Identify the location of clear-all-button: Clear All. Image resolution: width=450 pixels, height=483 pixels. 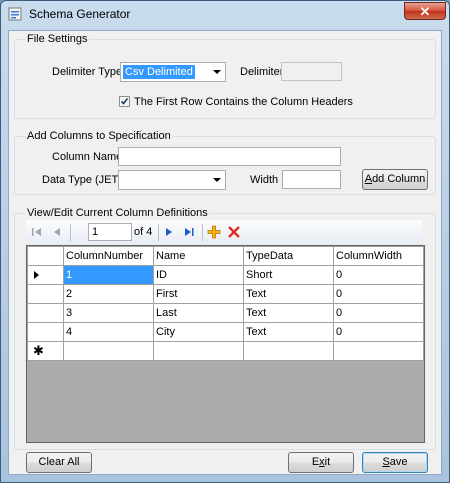
(59, 462).